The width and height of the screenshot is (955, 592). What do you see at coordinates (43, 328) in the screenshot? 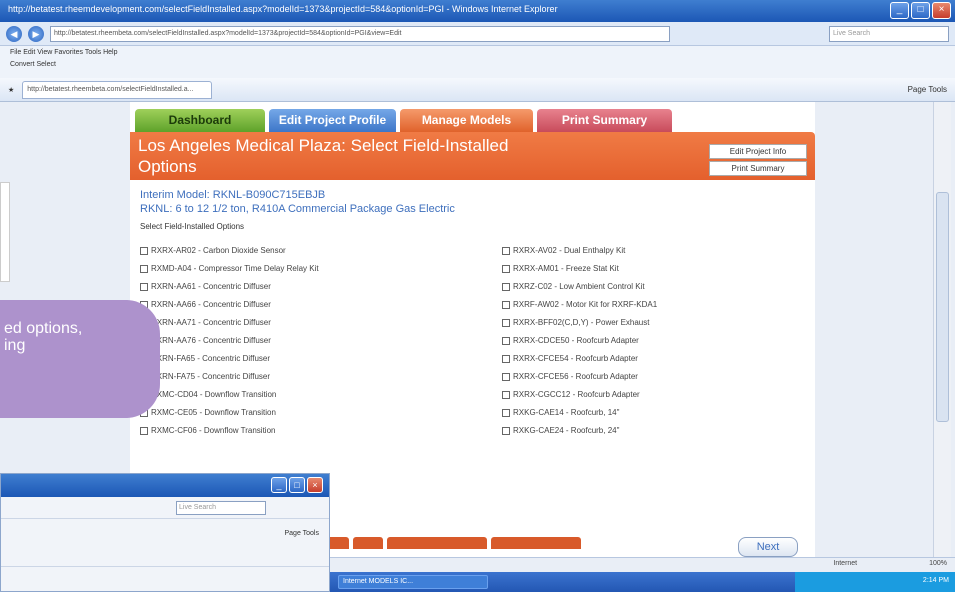
I see `callout-line: ed options,` at bounding box center [43, 328].